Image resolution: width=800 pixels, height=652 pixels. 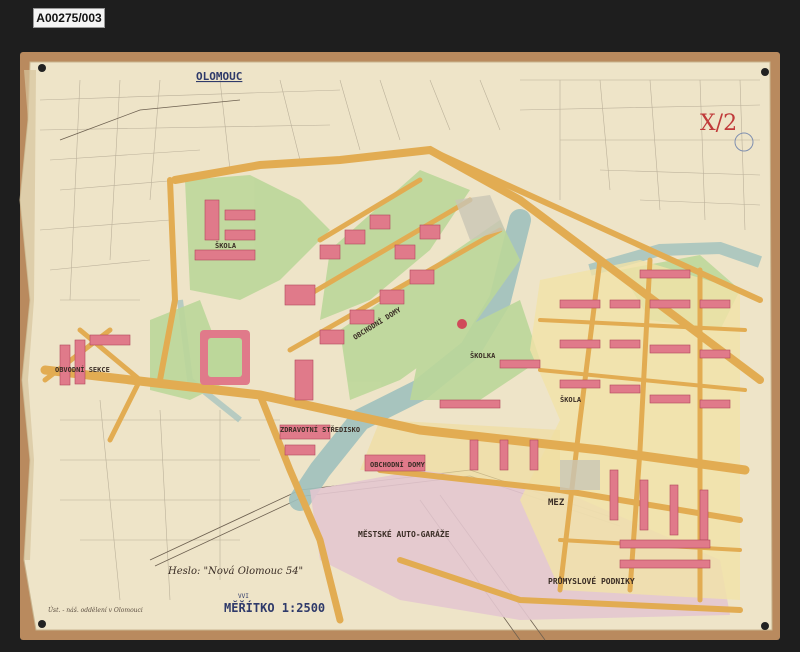 What do you see at coordinates (462, 324) in the screenshot?
I see `monument-dot` at bounding box center [462, 324].